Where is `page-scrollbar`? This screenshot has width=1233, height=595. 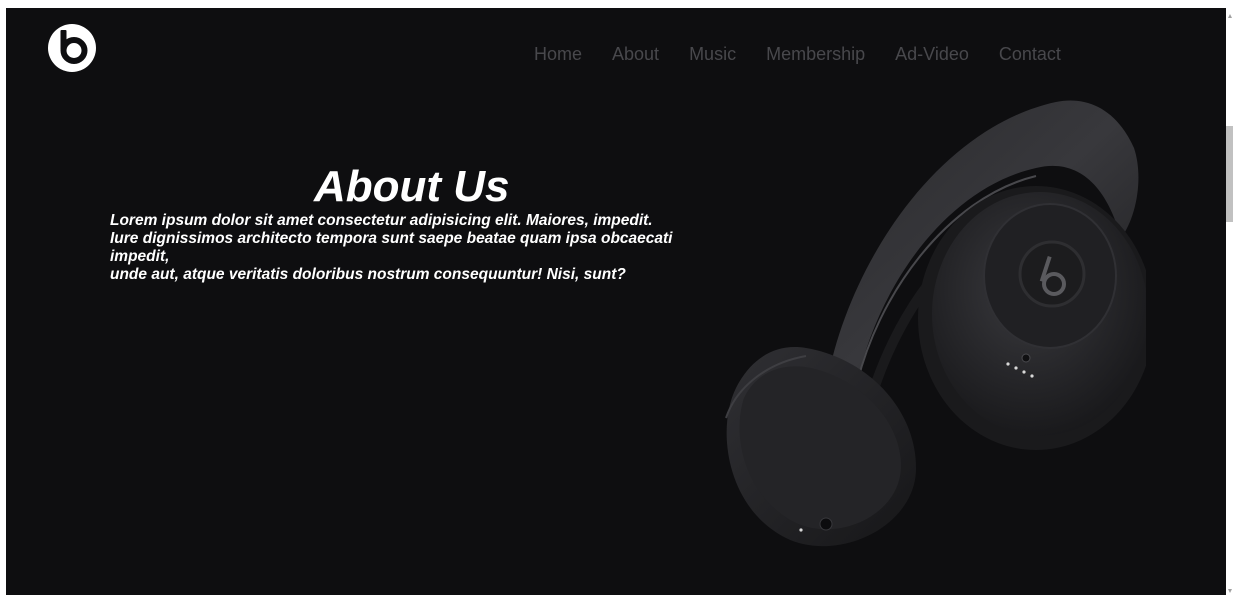 page-scrollbar is located at coordinates (1229, 301).